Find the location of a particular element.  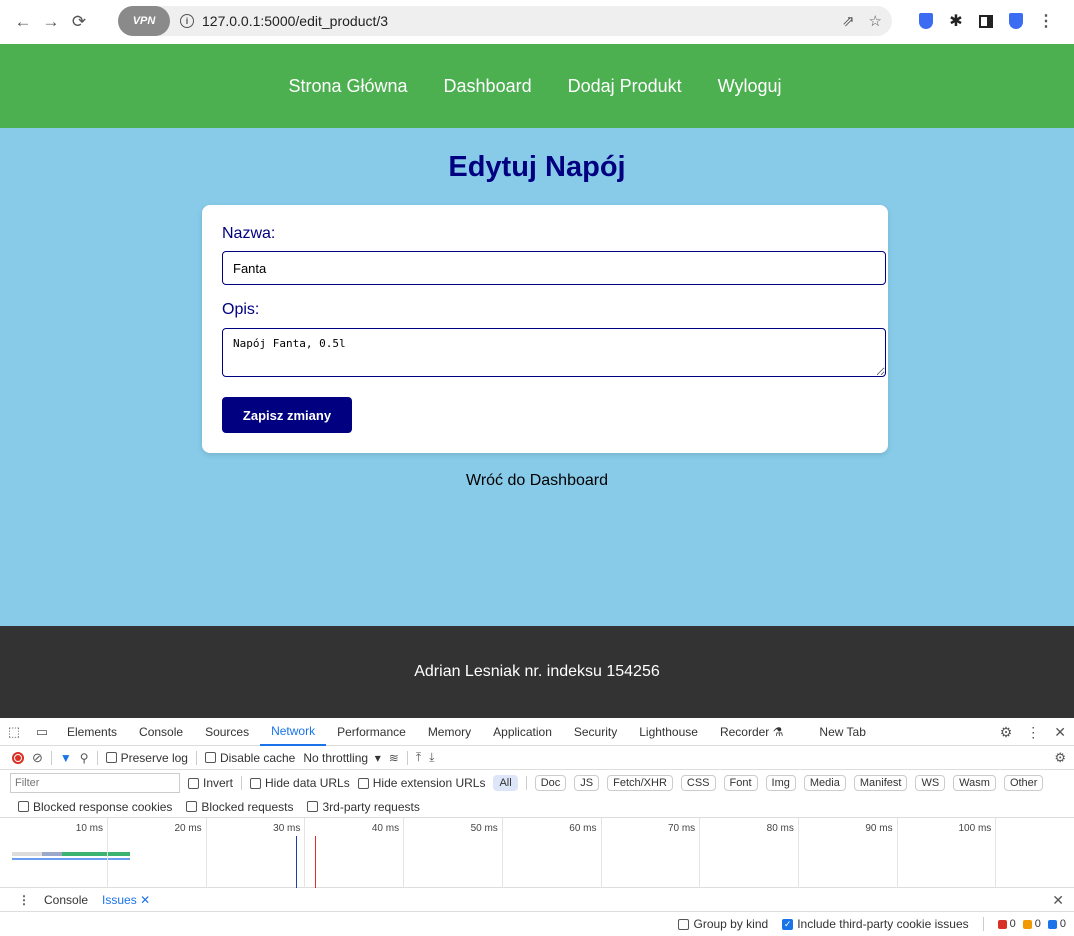

device-toolbar-icon: ▭ is located at coordinates (42, 732).